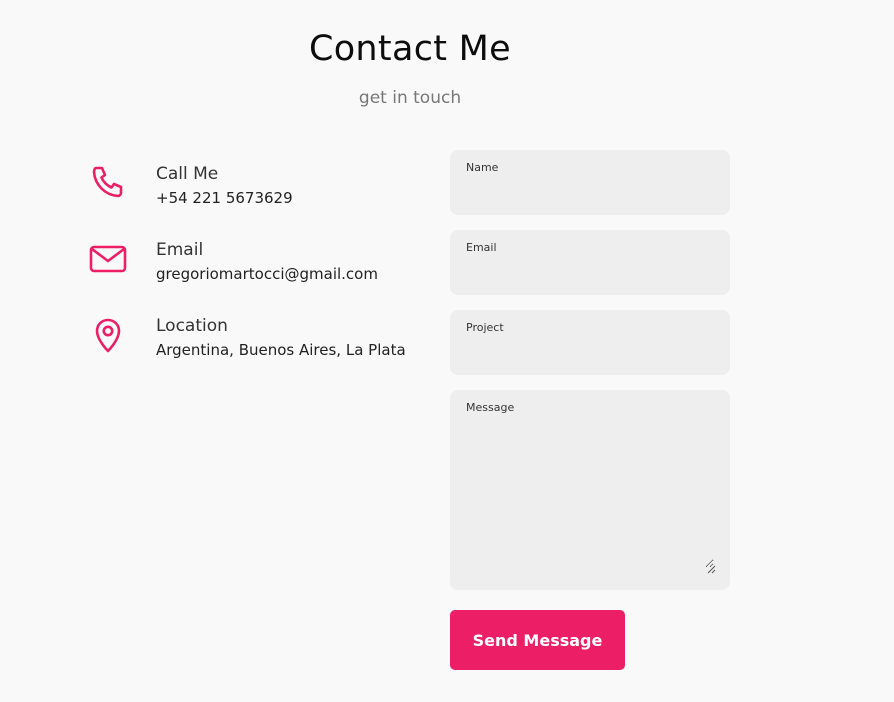 The width and height of the screenshot is (894, 702). I want to click on message-textarea, so click(589, 493).